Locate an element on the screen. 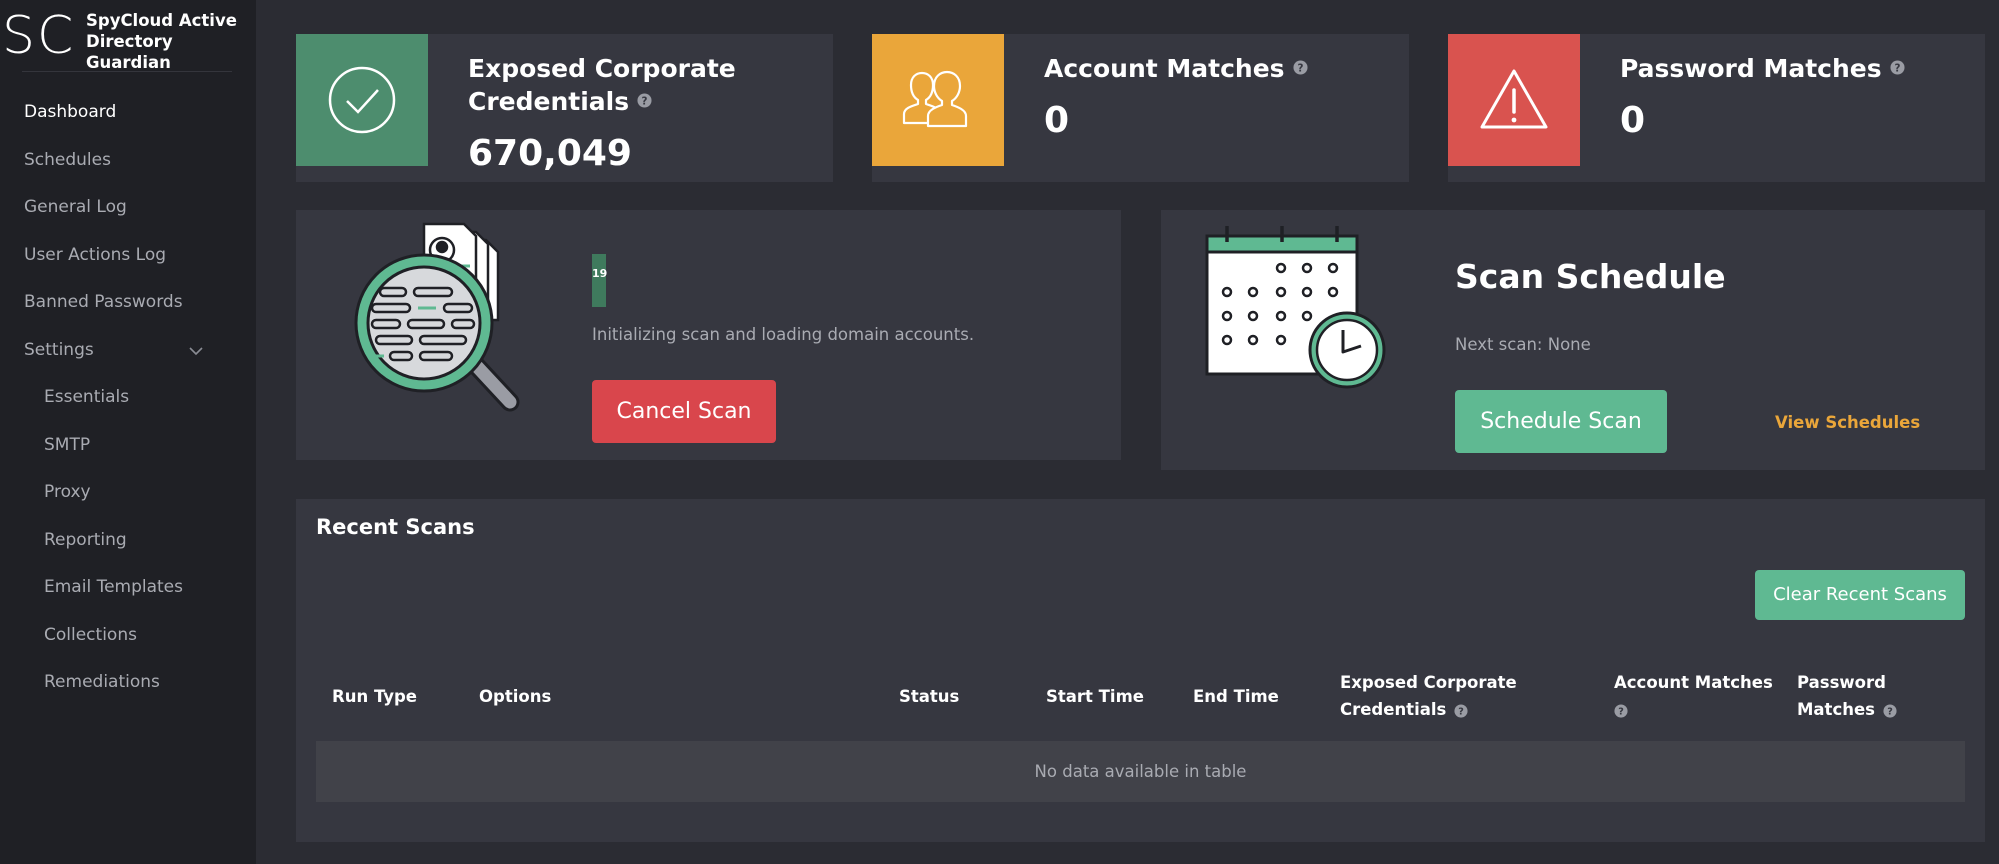 This screenshot has height=864, width=1999. column-header-line1: Password is located at coordinates (1841, 682).